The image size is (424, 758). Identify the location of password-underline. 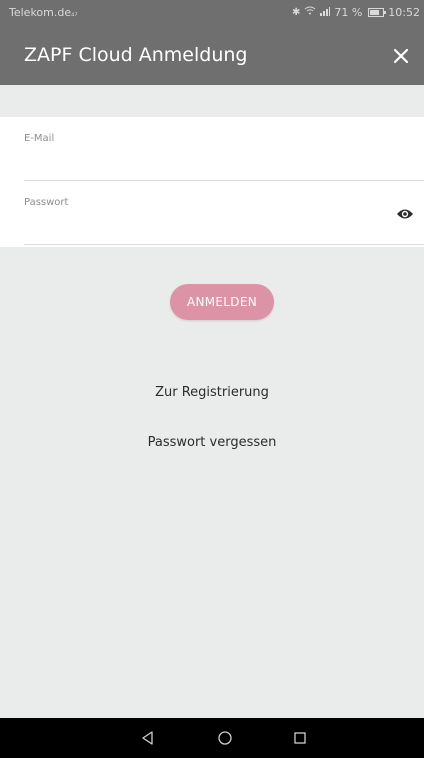
(224, 244).